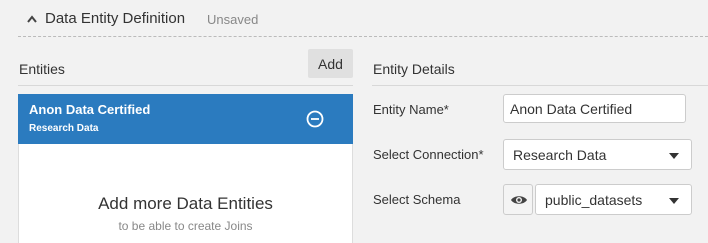 The width and height of the screenshot is (708, 243). What do you see at coordinates (115, 18) in the screenshot?
I see `section-title: Data Entity Definition` at bounding box center [115, 18].